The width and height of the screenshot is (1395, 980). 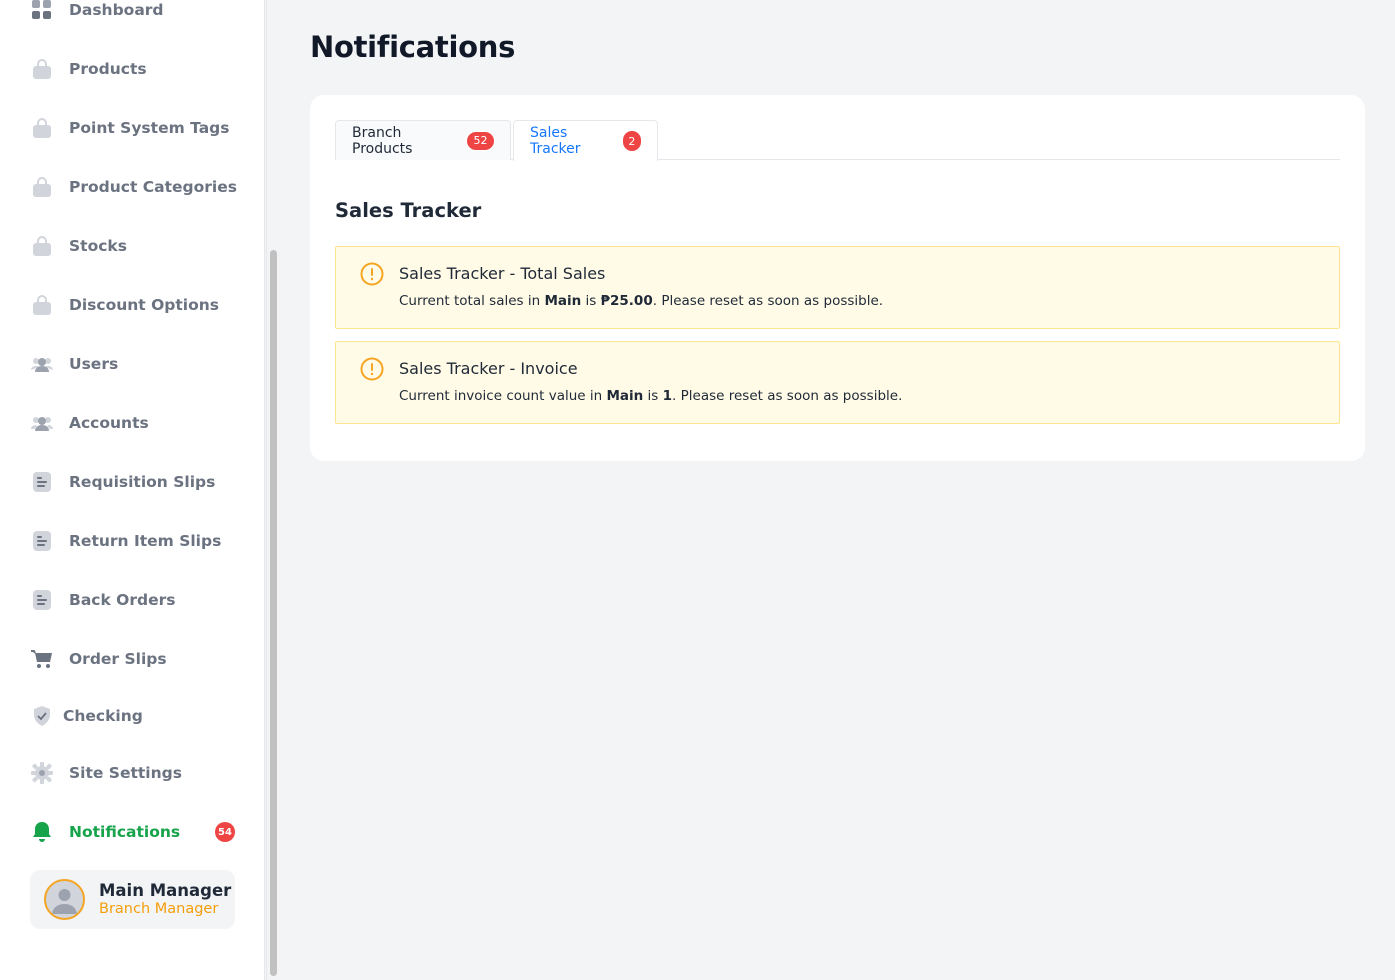 I want to click on sidebar-item-accounts: Accounts, so click(x=89, y=423).